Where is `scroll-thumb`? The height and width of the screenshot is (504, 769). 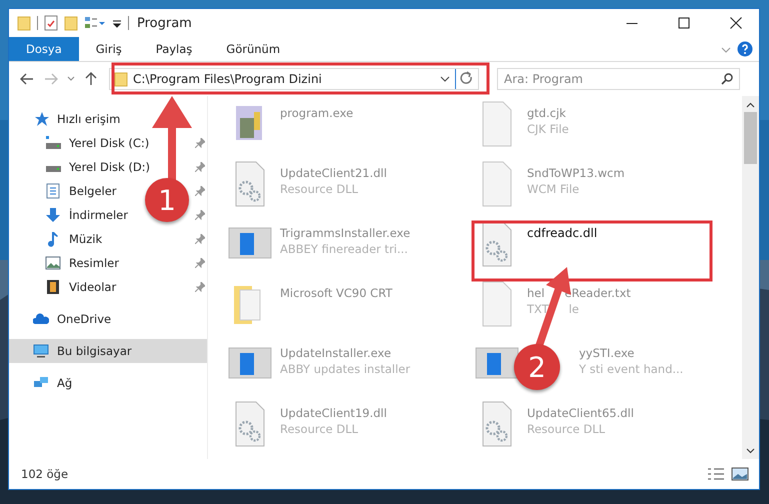
scroll-thumb is located at coordinates (750, 138).